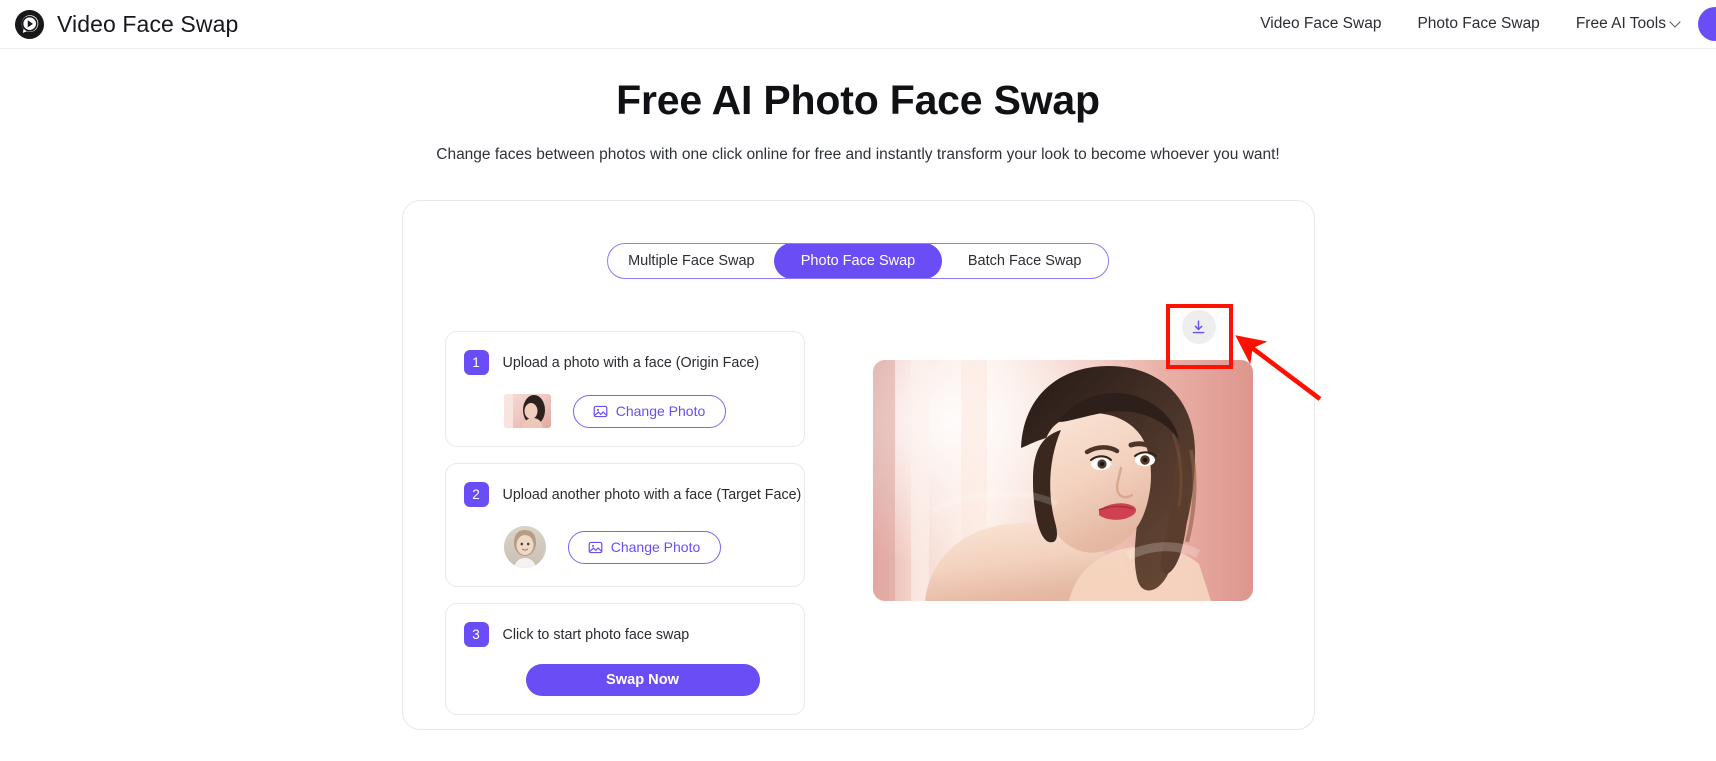 The image size is (1716, 761). Describe the element at coordinates (1675, 22) in the screenshot. I see `chevron-down-icon` at that location.